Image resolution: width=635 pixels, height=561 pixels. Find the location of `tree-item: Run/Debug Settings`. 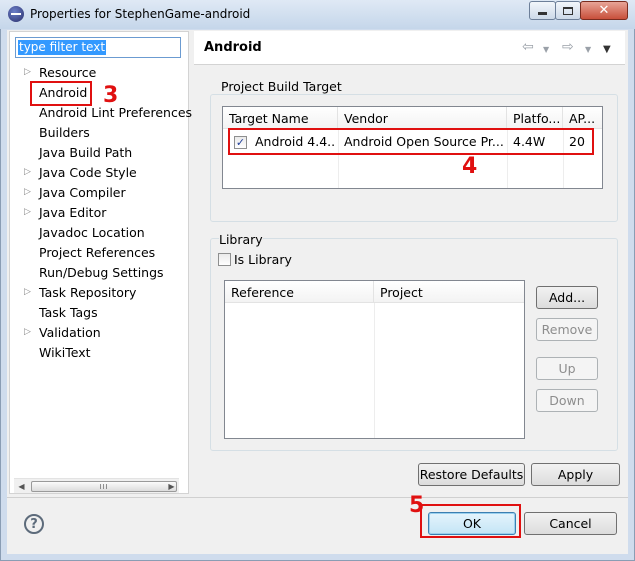

tree-item: Run/Debug Settings is located at coordinates (106, 273).